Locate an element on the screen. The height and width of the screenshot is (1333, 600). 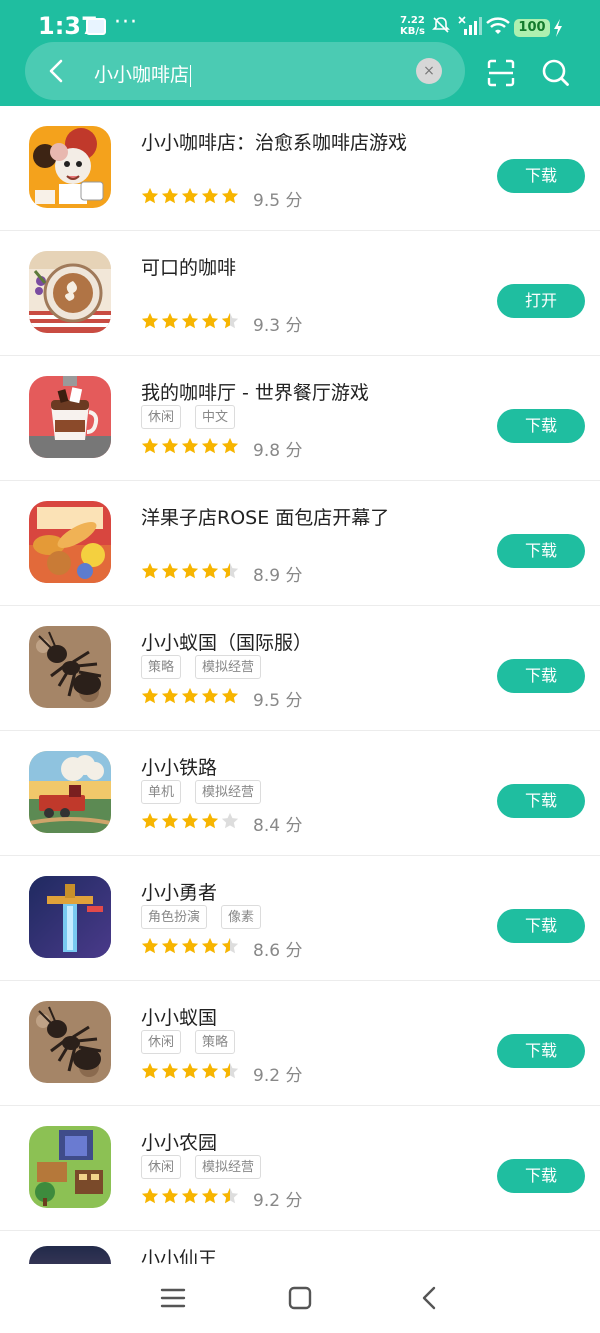
list-item: 小小蚁国（国际服） 策略 模拟经营 9.5 分 下载 is located at coordinates (300, 668).